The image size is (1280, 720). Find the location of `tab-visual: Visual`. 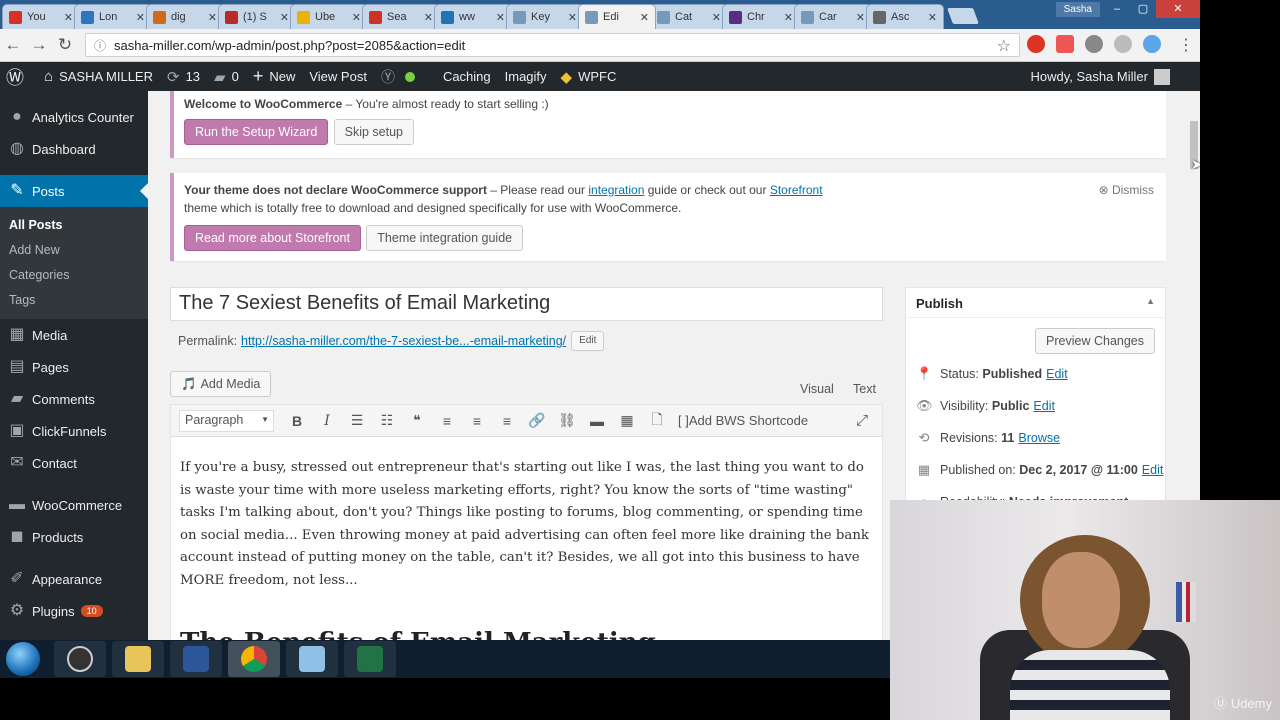

tab-visual: Visual is located at coordinates (817, 389).